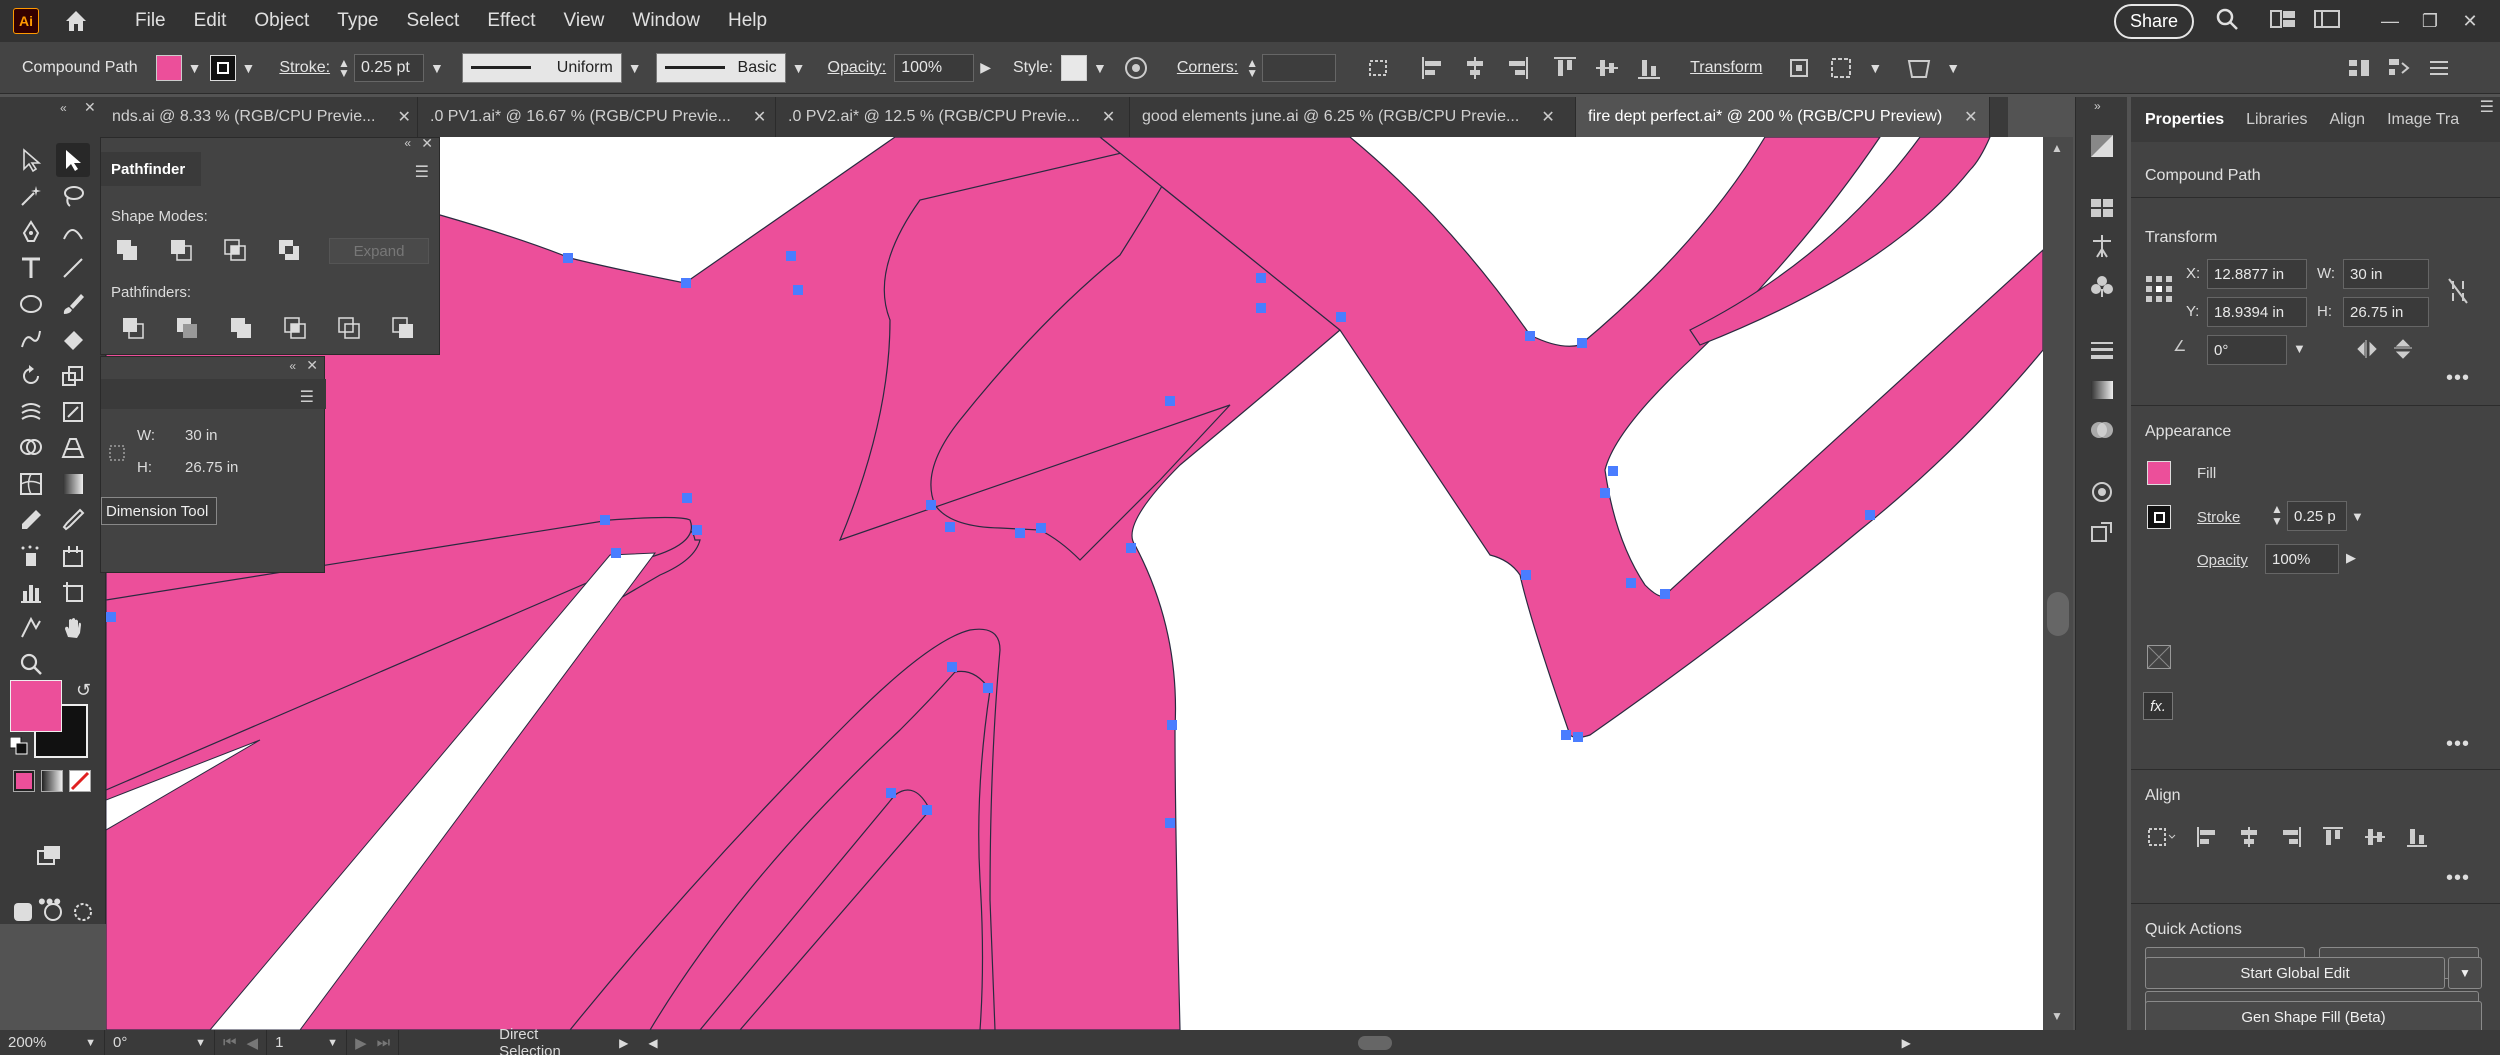  Describe the element at coordinates (31, 592) in the screenshot. I see `column-graph-icon` at that location.